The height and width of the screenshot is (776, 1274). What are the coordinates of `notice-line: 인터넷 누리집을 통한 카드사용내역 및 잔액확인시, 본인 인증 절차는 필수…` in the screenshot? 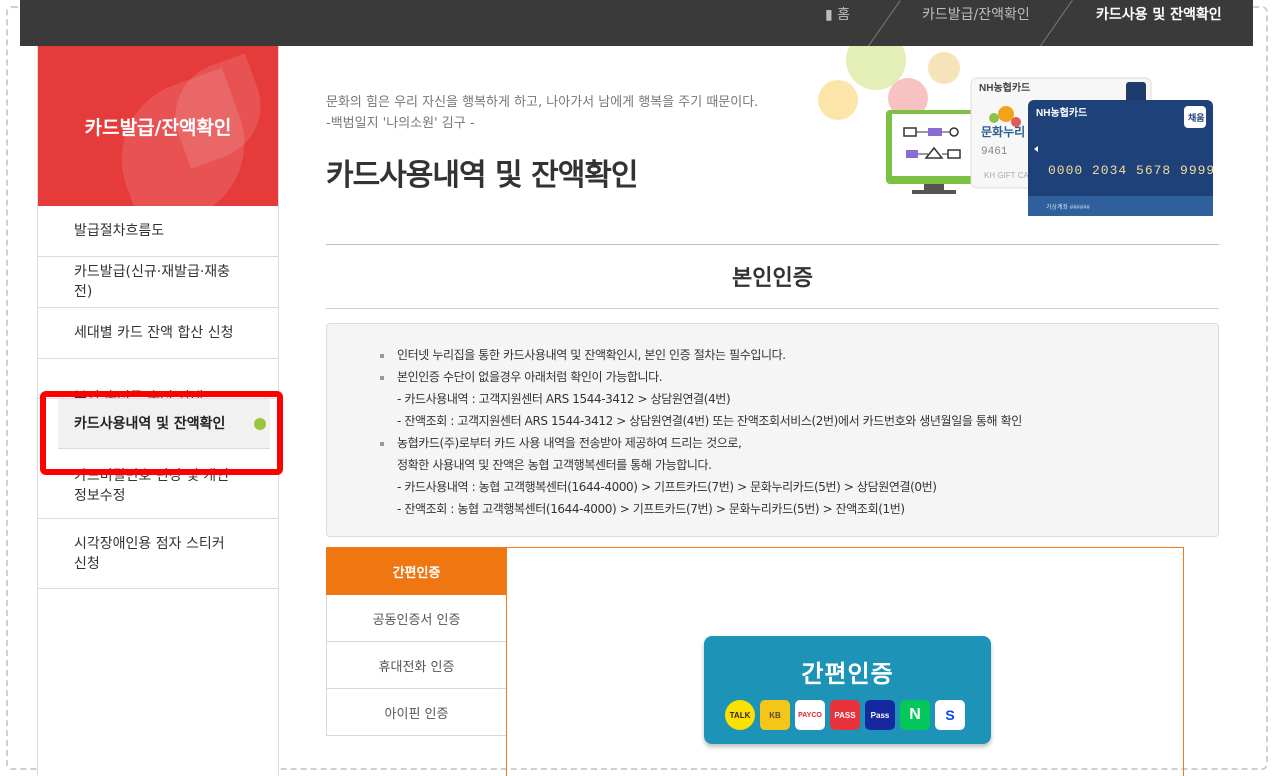 It's located at (799, 355).